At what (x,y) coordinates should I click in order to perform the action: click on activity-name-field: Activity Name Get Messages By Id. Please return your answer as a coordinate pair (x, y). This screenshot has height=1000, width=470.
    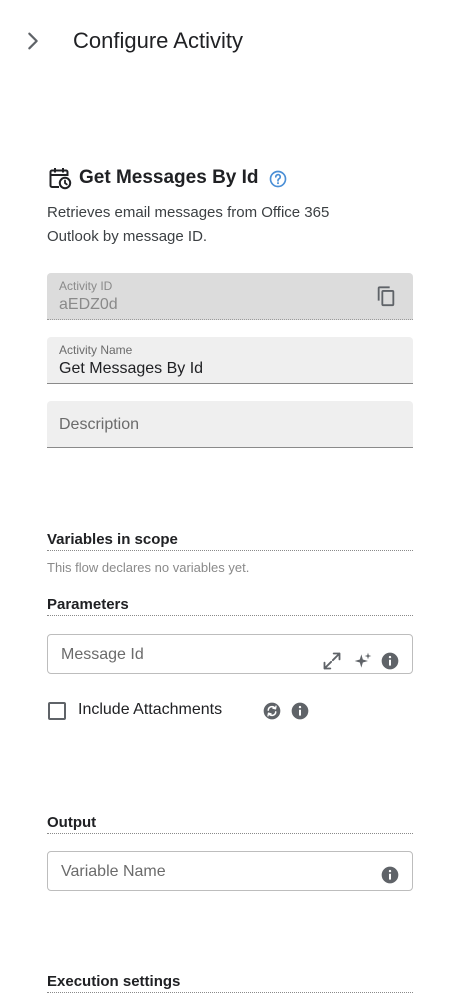
    Looking at the image, I should click on (230, 360).